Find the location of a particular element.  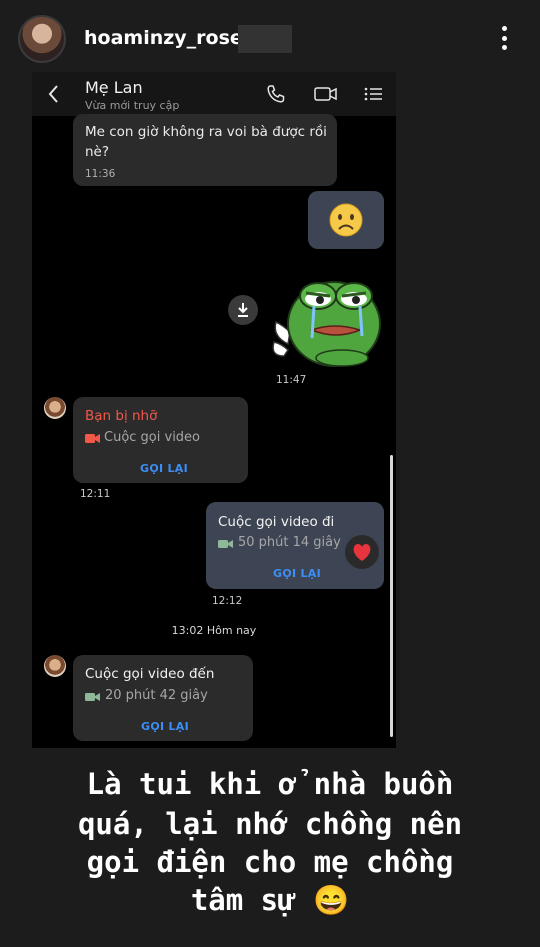

date-divider: 13:02 Hôm nay is located at coordinates (214, 630).